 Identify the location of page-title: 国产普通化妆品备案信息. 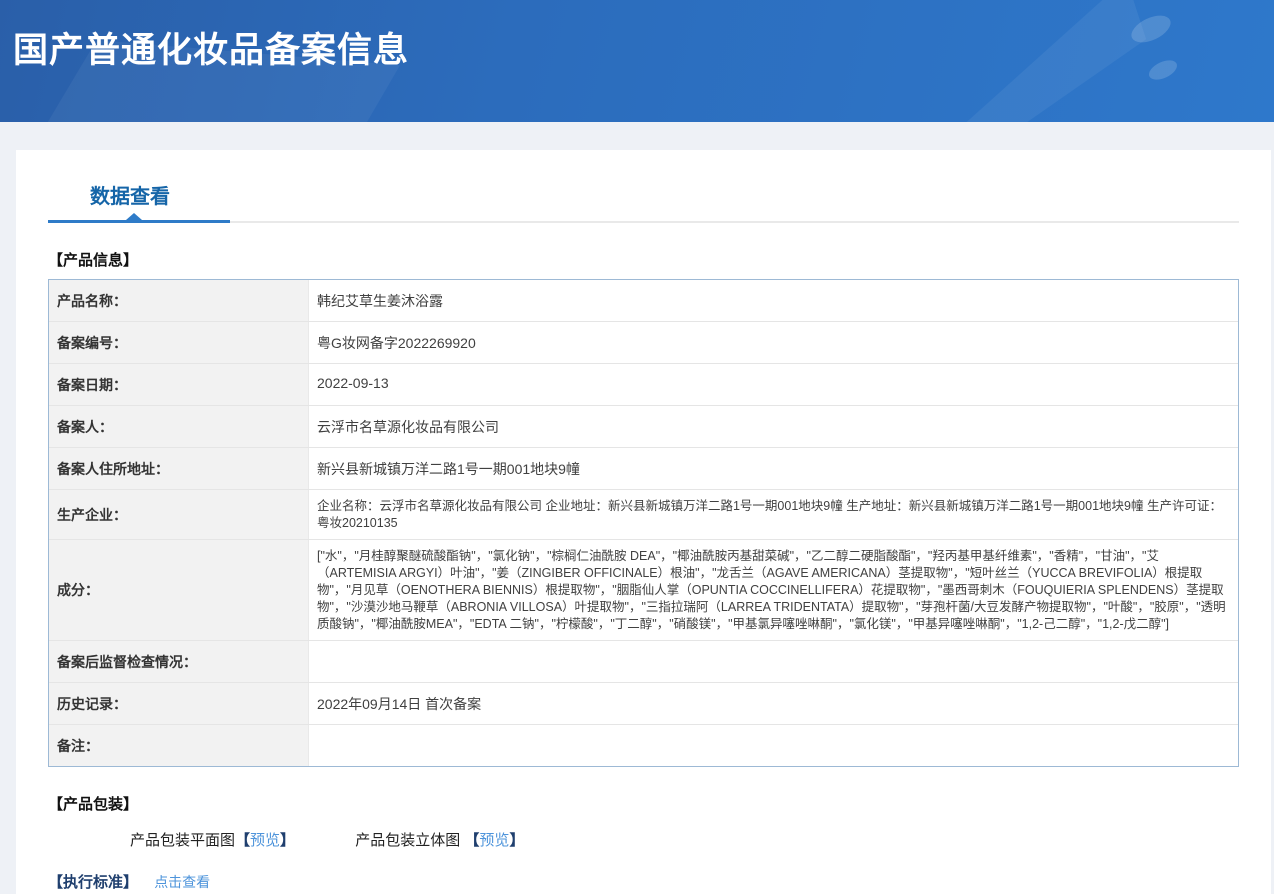
(211, 50).